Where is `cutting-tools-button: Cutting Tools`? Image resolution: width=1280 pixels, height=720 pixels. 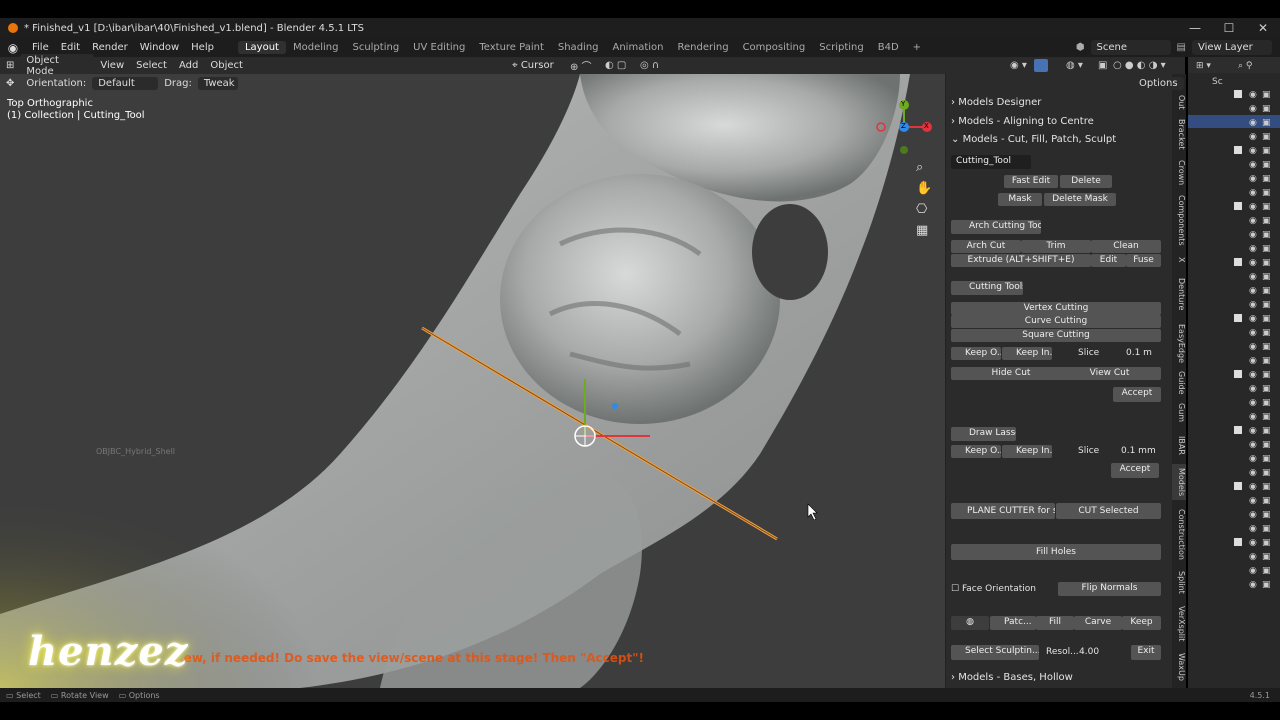
cutting-tools-button: Cutting Tools is located at coordinates (987, 288).